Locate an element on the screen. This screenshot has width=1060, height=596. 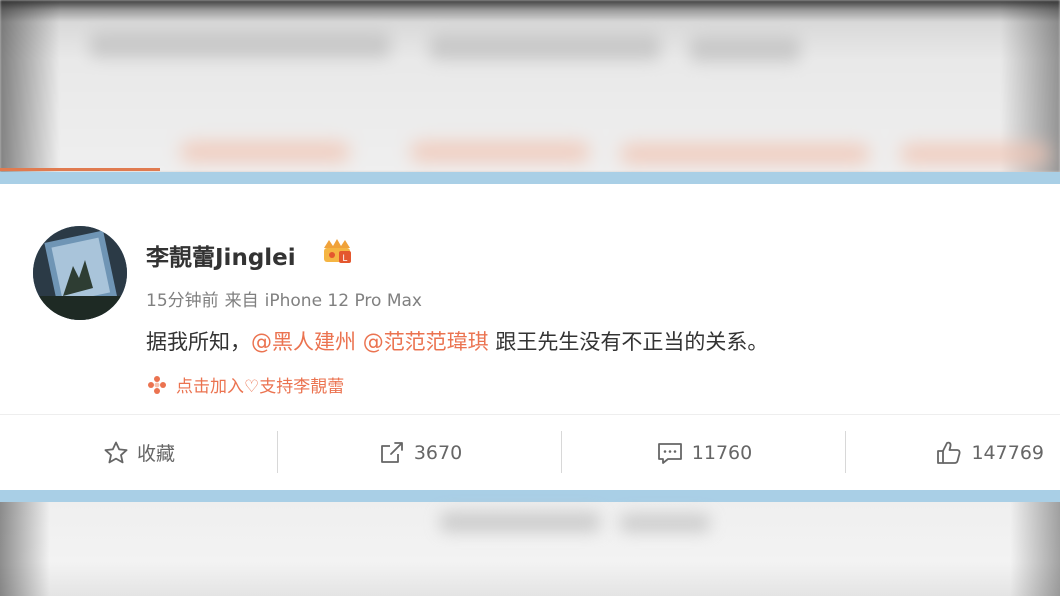
post-time: 15分钟前 is located at coordinates (182, 301).